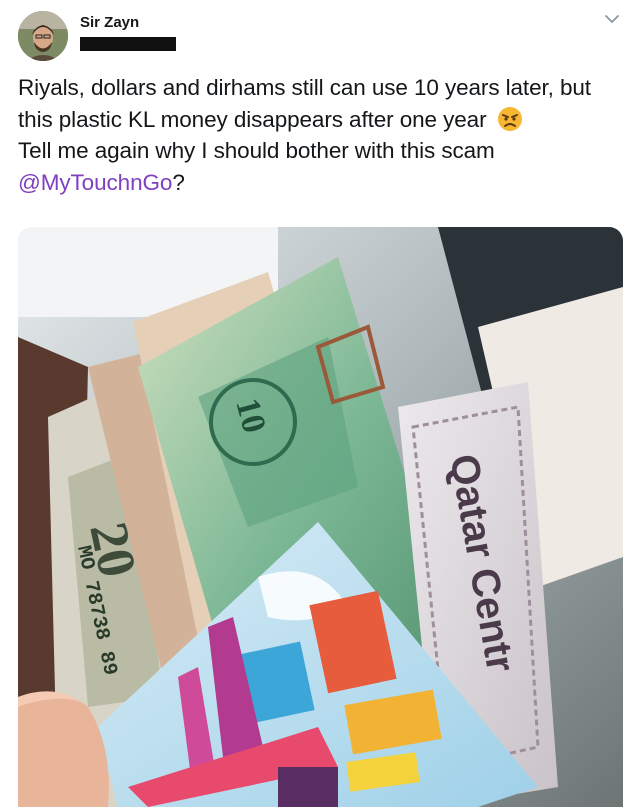  What do you see at coordinates (509, 118) in the screenshot?
I see `angry-face-emoji-icon` at bounding box center [509, 118].